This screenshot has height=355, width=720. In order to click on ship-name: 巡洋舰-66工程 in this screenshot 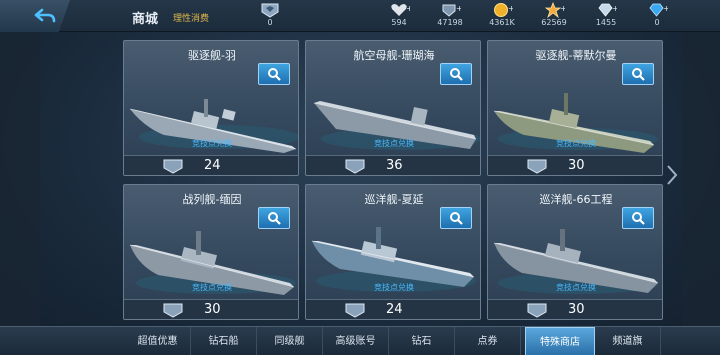, I will do `click(576, 199)`.